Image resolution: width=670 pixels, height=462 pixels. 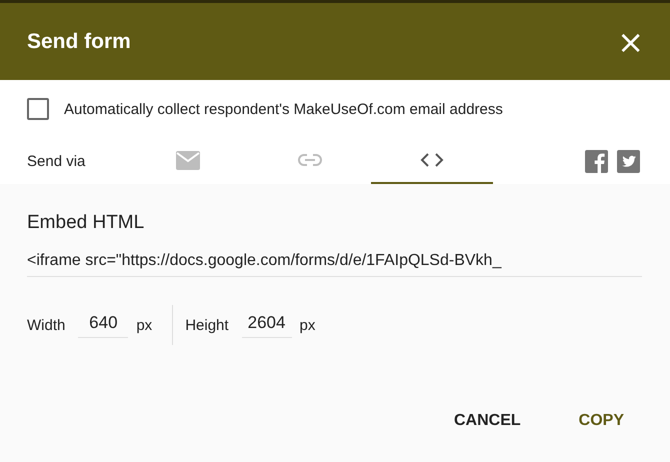 I want to click on facebook-icon, so click(x=596, y=161).